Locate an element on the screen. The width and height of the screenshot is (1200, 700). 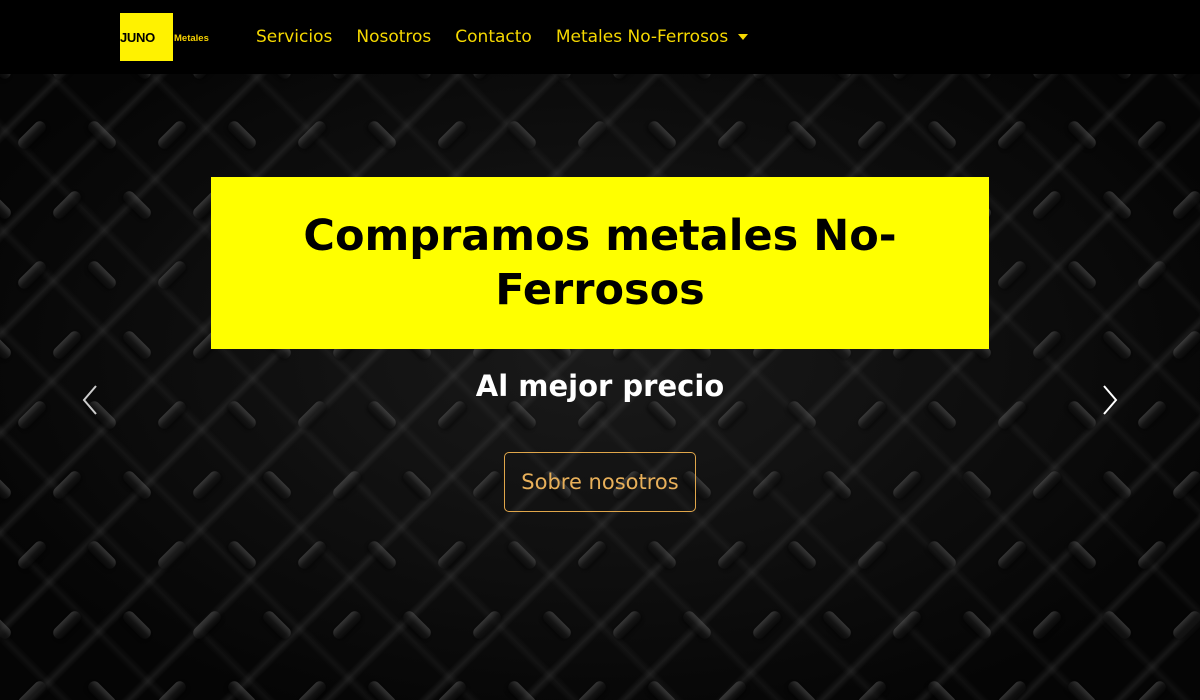
sobre-nosotros-button: Sobre nosotros is located at coordinates (600, 482).